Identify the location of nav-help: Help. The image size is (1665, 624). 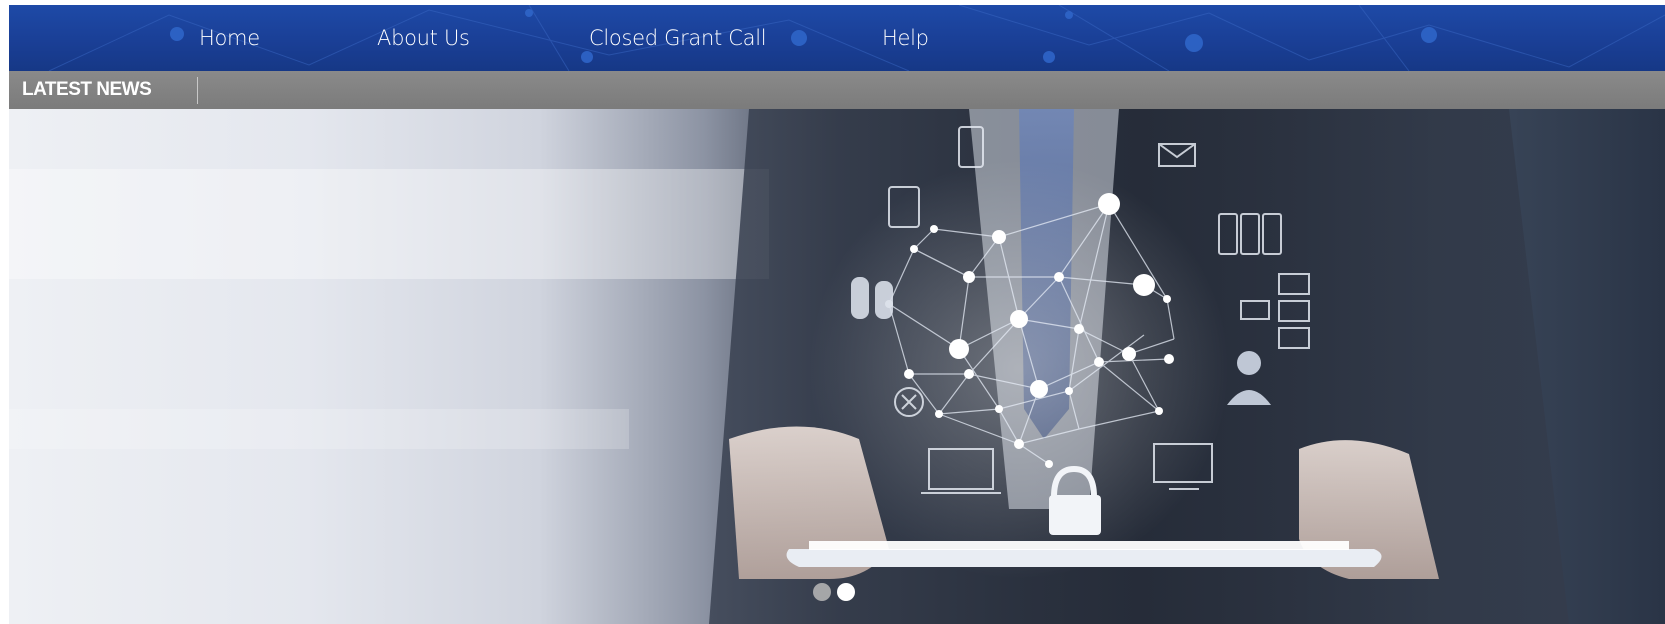
(905, 38).